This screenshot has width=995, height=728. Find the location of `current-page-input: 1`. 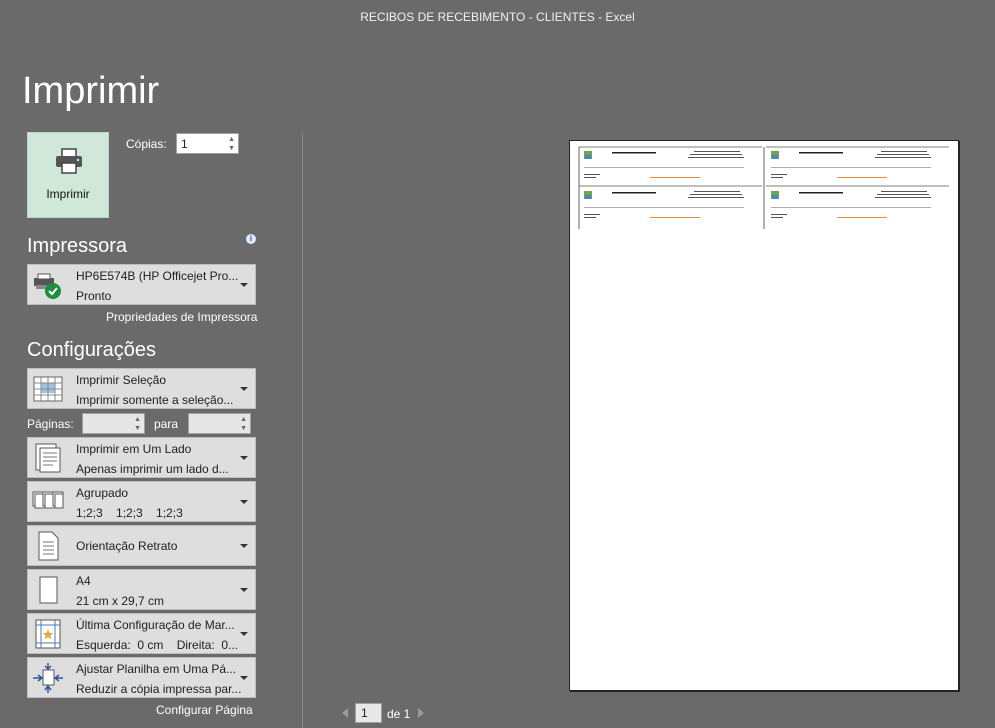

current-page-input: 1 is located at coordinates (368, 713).